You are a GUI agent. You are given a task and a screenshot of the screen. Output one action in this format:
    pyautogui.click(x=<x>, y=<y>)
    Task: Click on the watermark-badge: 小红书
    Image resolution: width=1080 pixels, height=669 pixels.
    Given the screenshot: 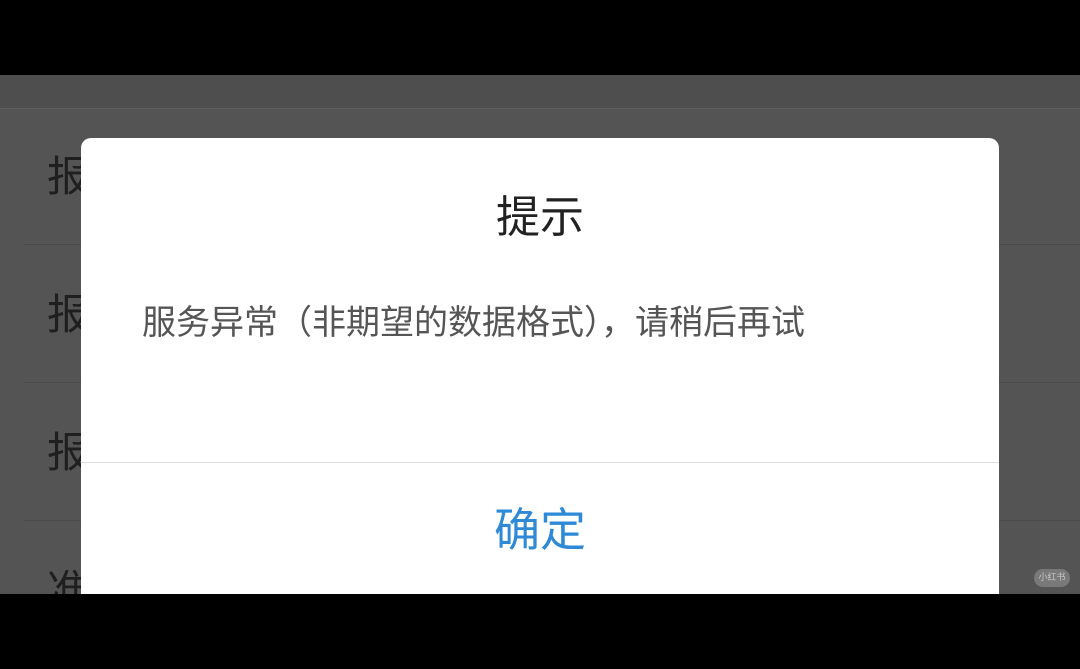 What is the action you would take?
    pyautogui.click(x=1052, y=578)
    